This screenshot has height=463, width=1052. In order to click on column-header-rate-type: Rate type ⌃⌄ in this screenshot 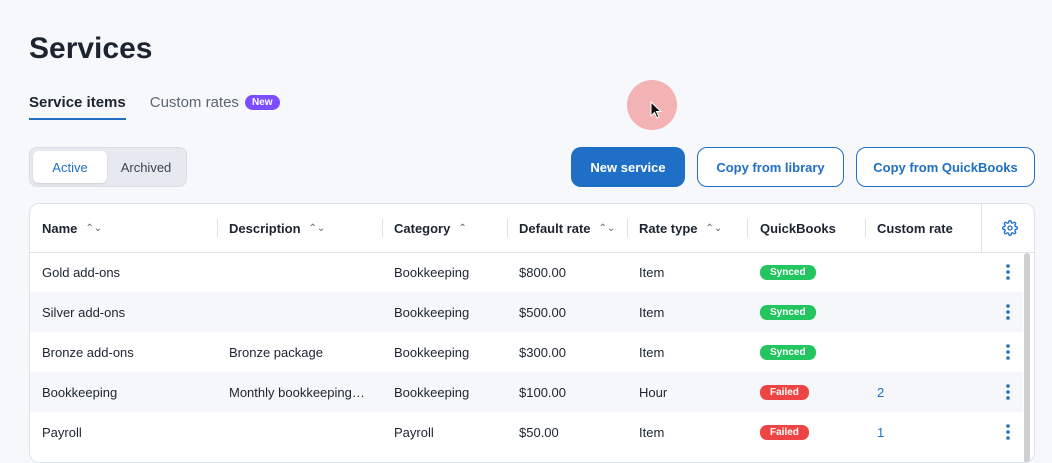, I will do `click(680, 228)`.